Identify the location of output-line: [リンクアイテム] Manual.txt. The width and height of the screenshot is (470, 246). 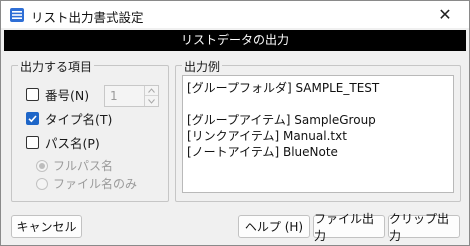
(267, 136).